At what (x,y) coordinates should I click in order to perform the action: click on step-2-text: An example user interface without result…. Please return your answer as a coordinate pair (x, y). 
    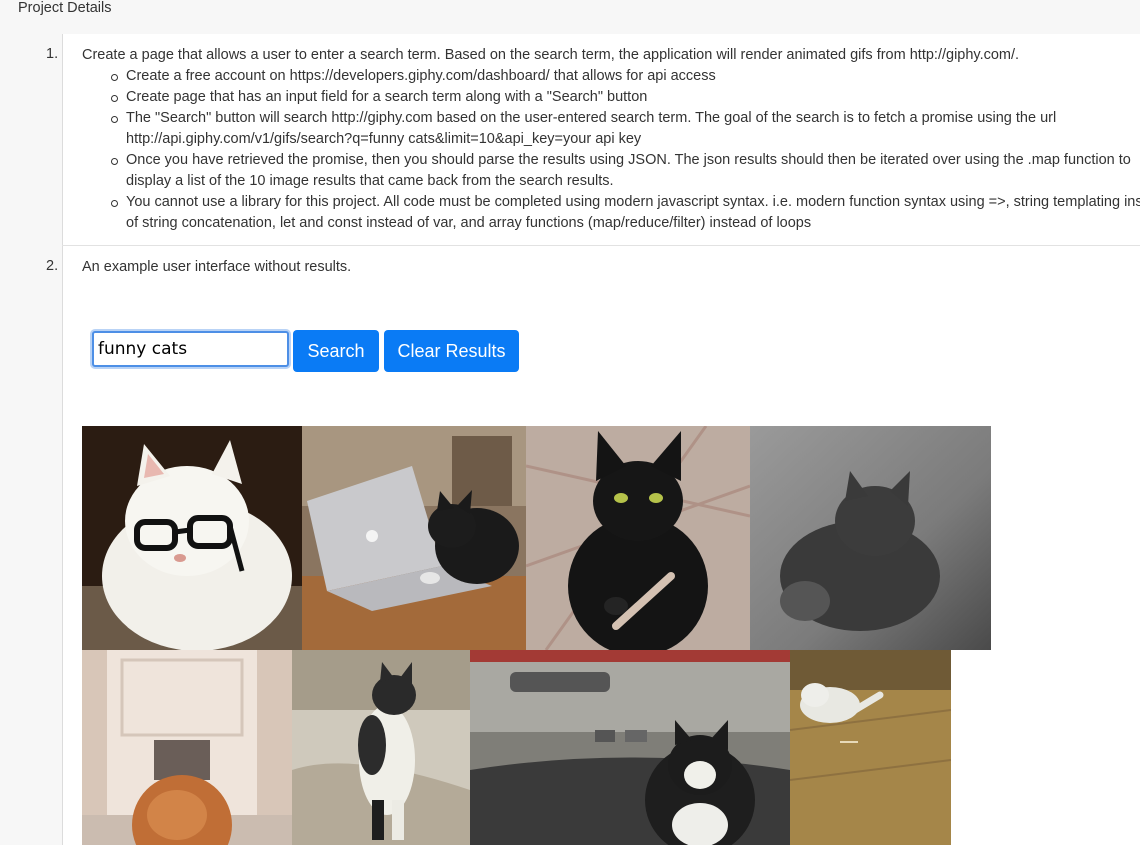
    Looking at the image, I should click on (217, 267).